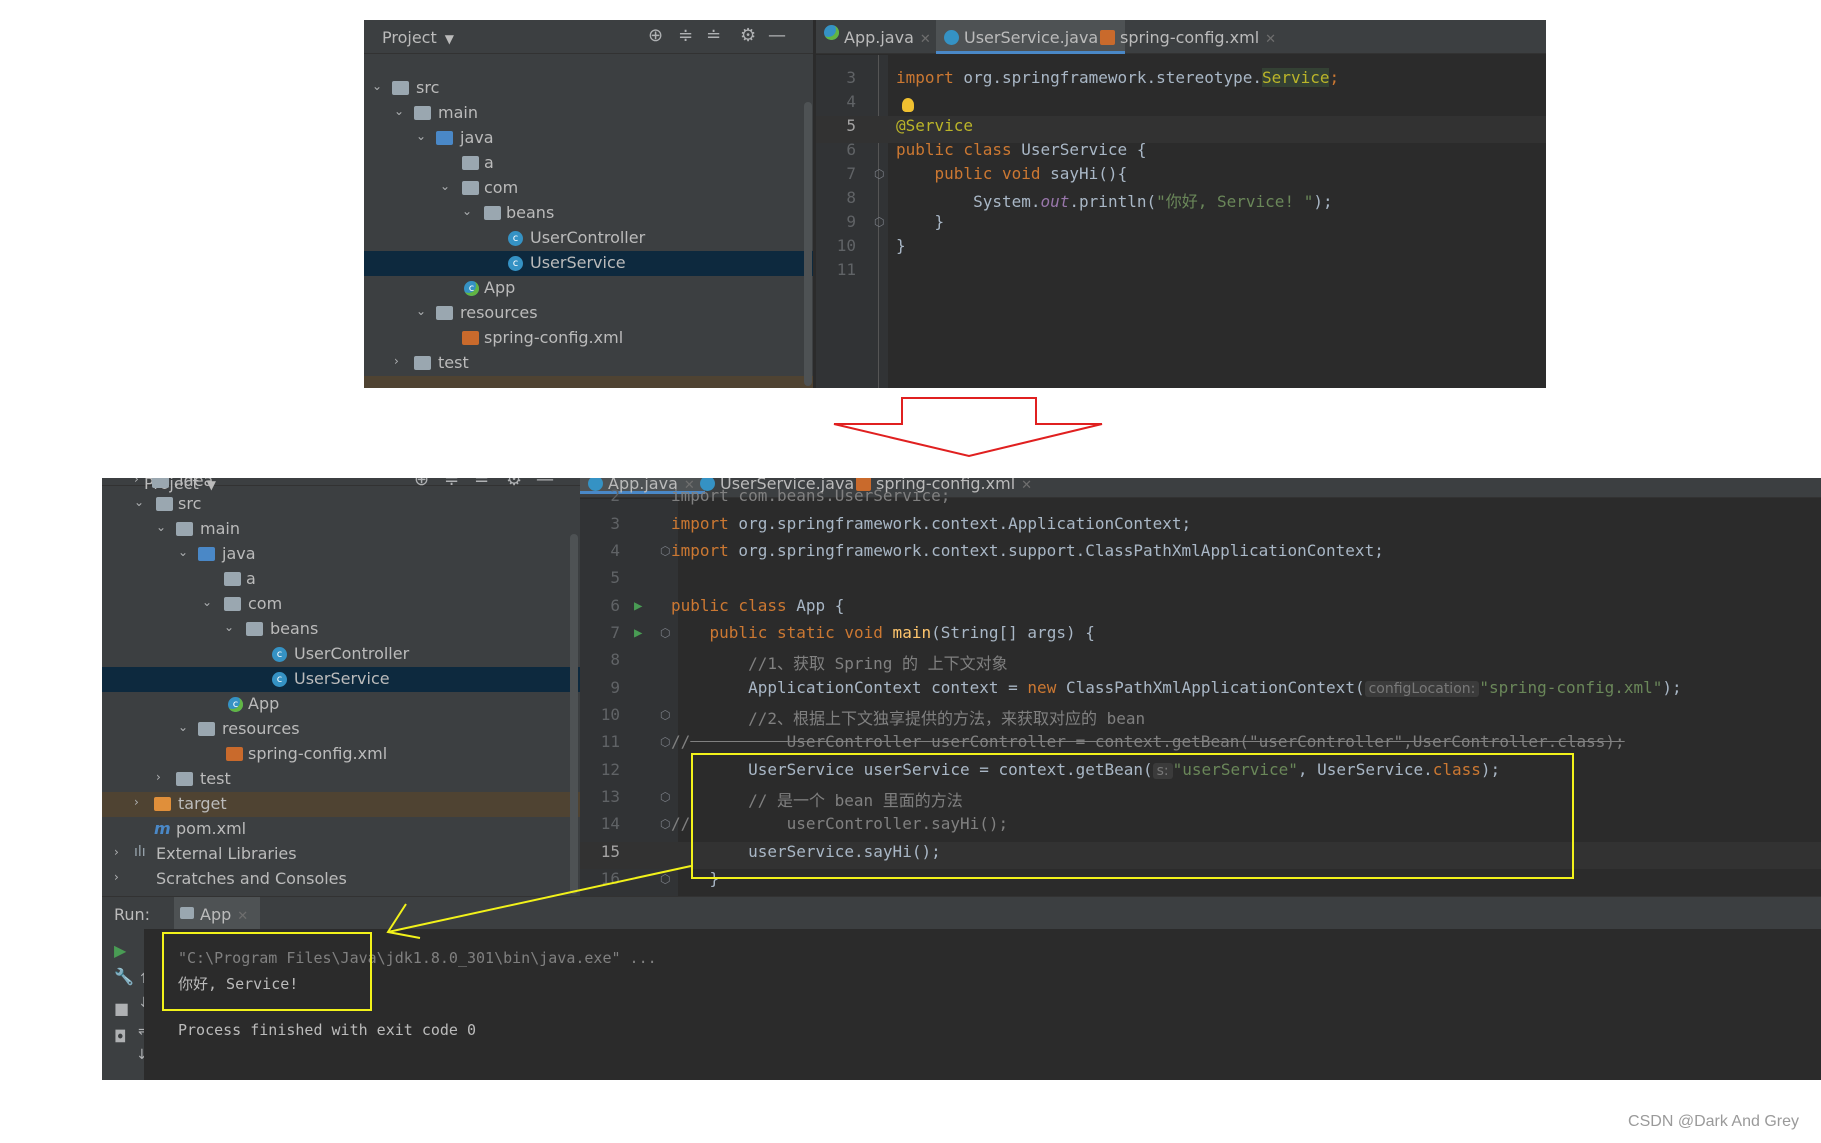  I want to click on annotation-arrowhead, so click(403, 921).